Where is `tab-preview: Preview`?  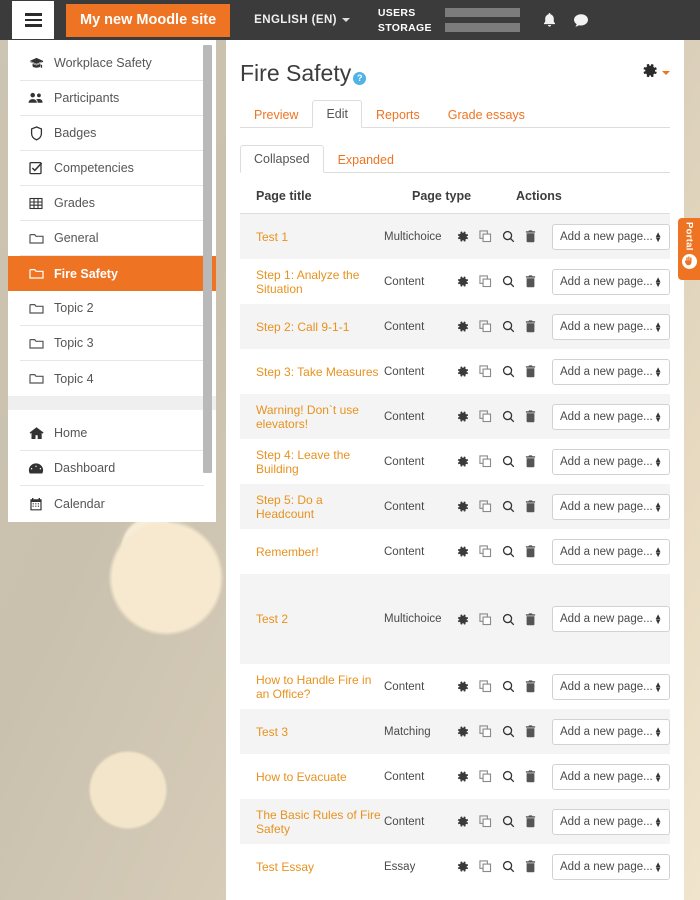 tab-preview: Preview is located at coordinates (276, 114).